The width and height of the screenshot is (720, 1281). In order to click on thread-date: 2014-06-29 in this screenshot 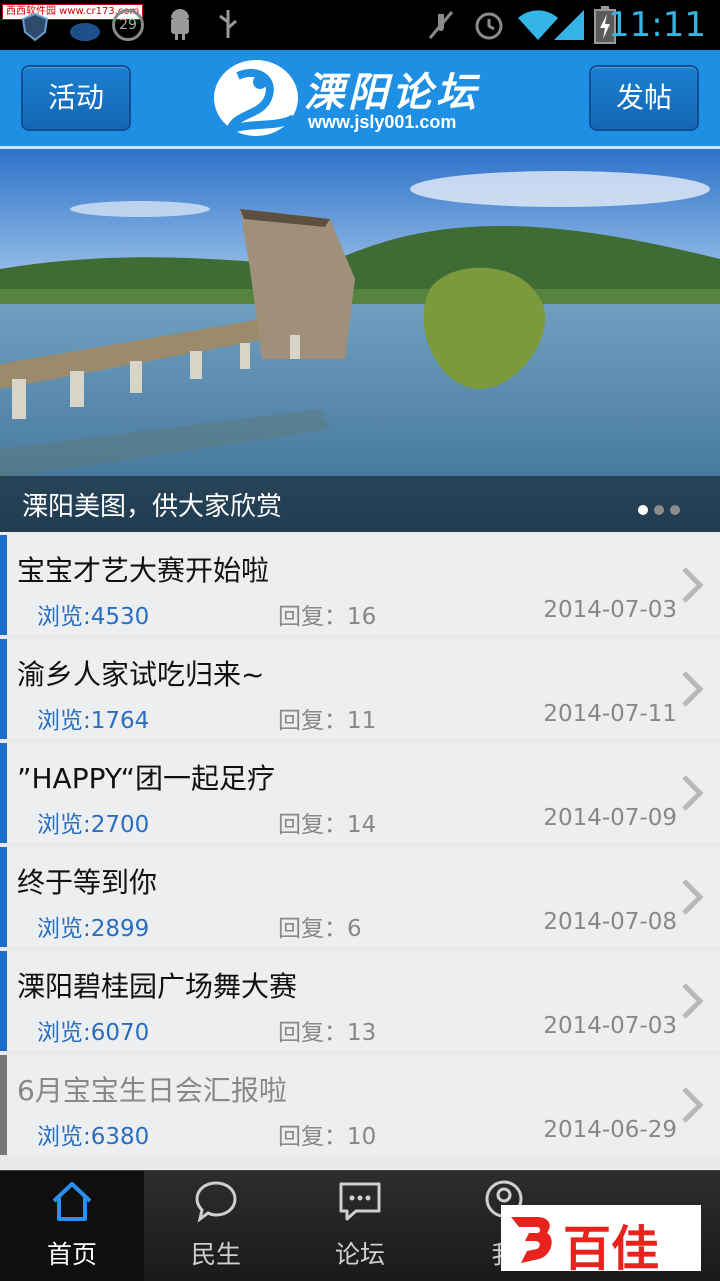, I will do `click(610, 1130)`.